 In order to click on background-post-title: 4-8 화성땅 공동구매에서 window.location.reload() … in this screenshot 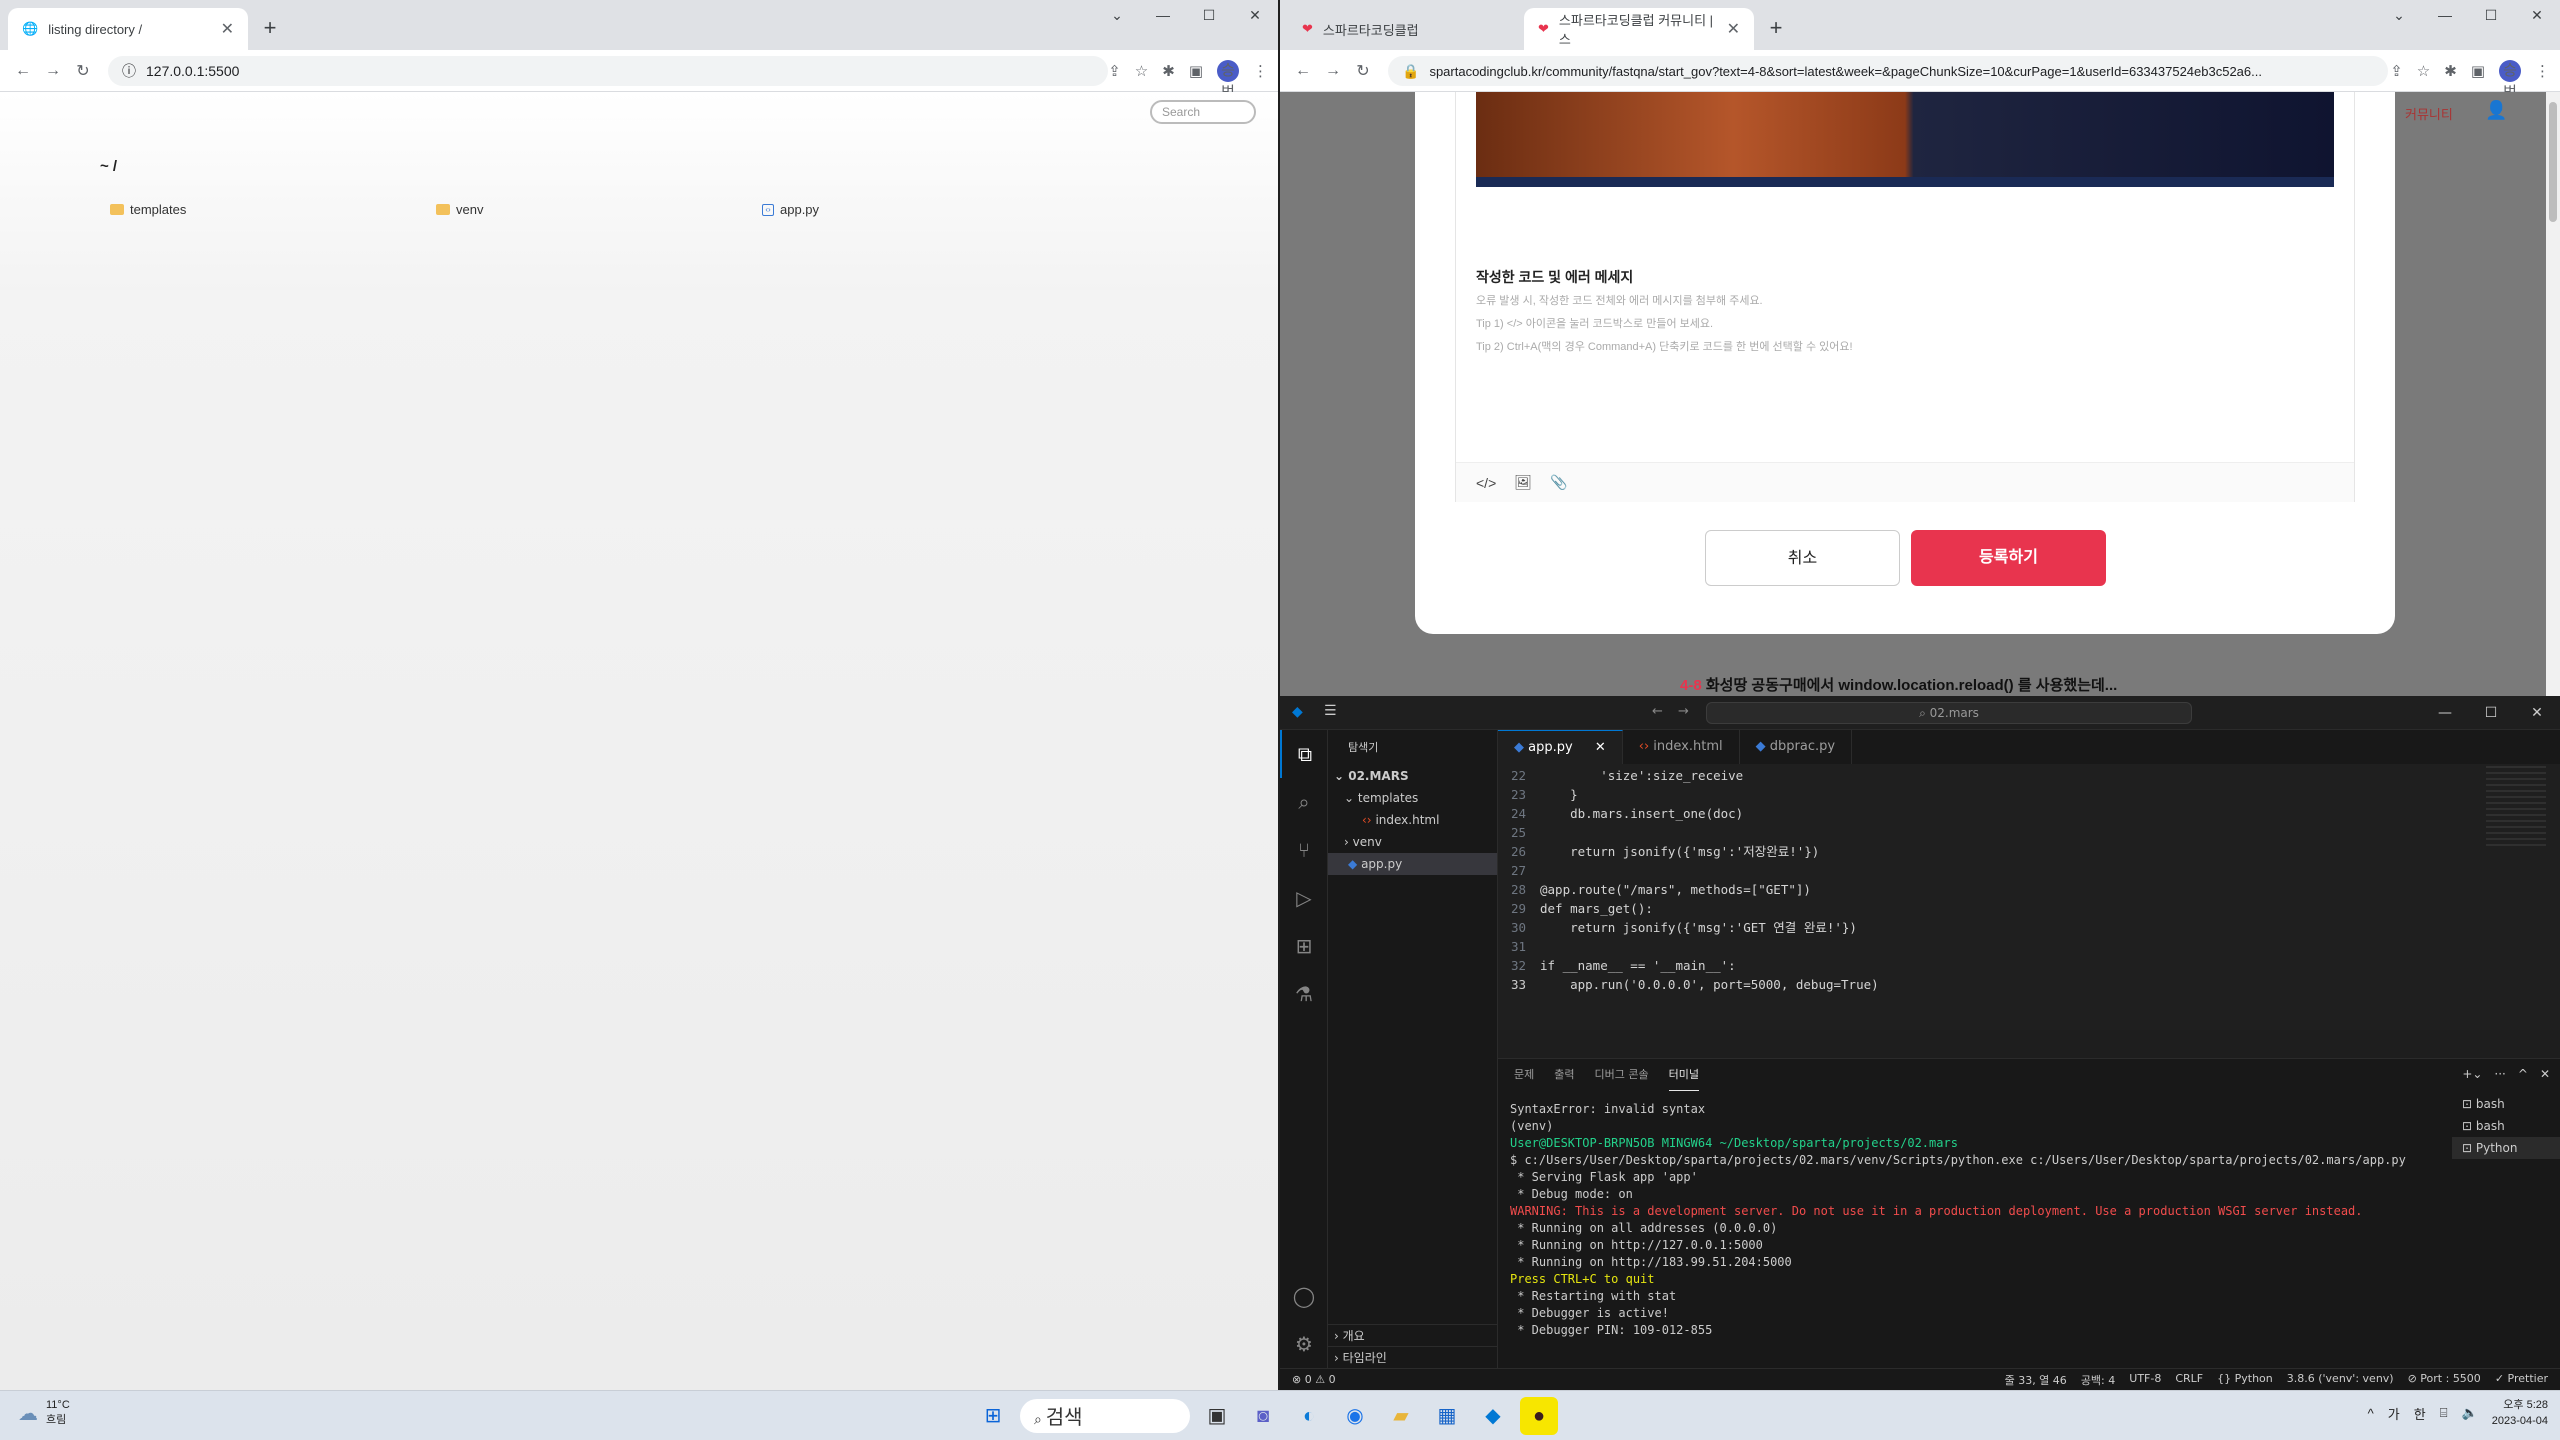, I will do `click(1898, 684)`.